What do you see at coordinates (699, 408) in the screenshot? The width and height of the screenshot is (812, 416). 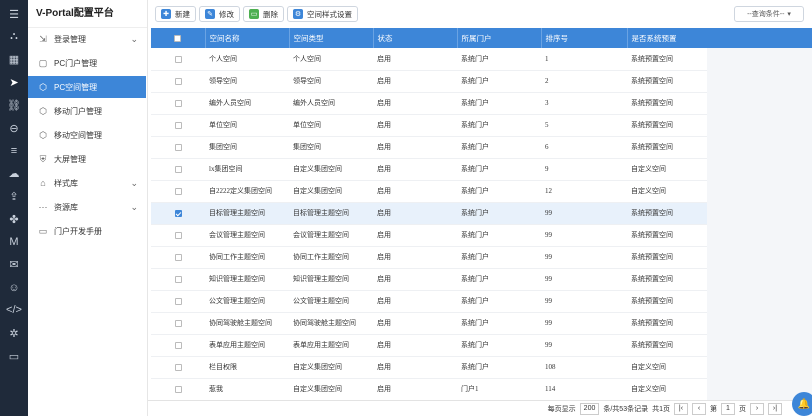 I see `prev-page-button: ‹` at bounding box center [699, 408].